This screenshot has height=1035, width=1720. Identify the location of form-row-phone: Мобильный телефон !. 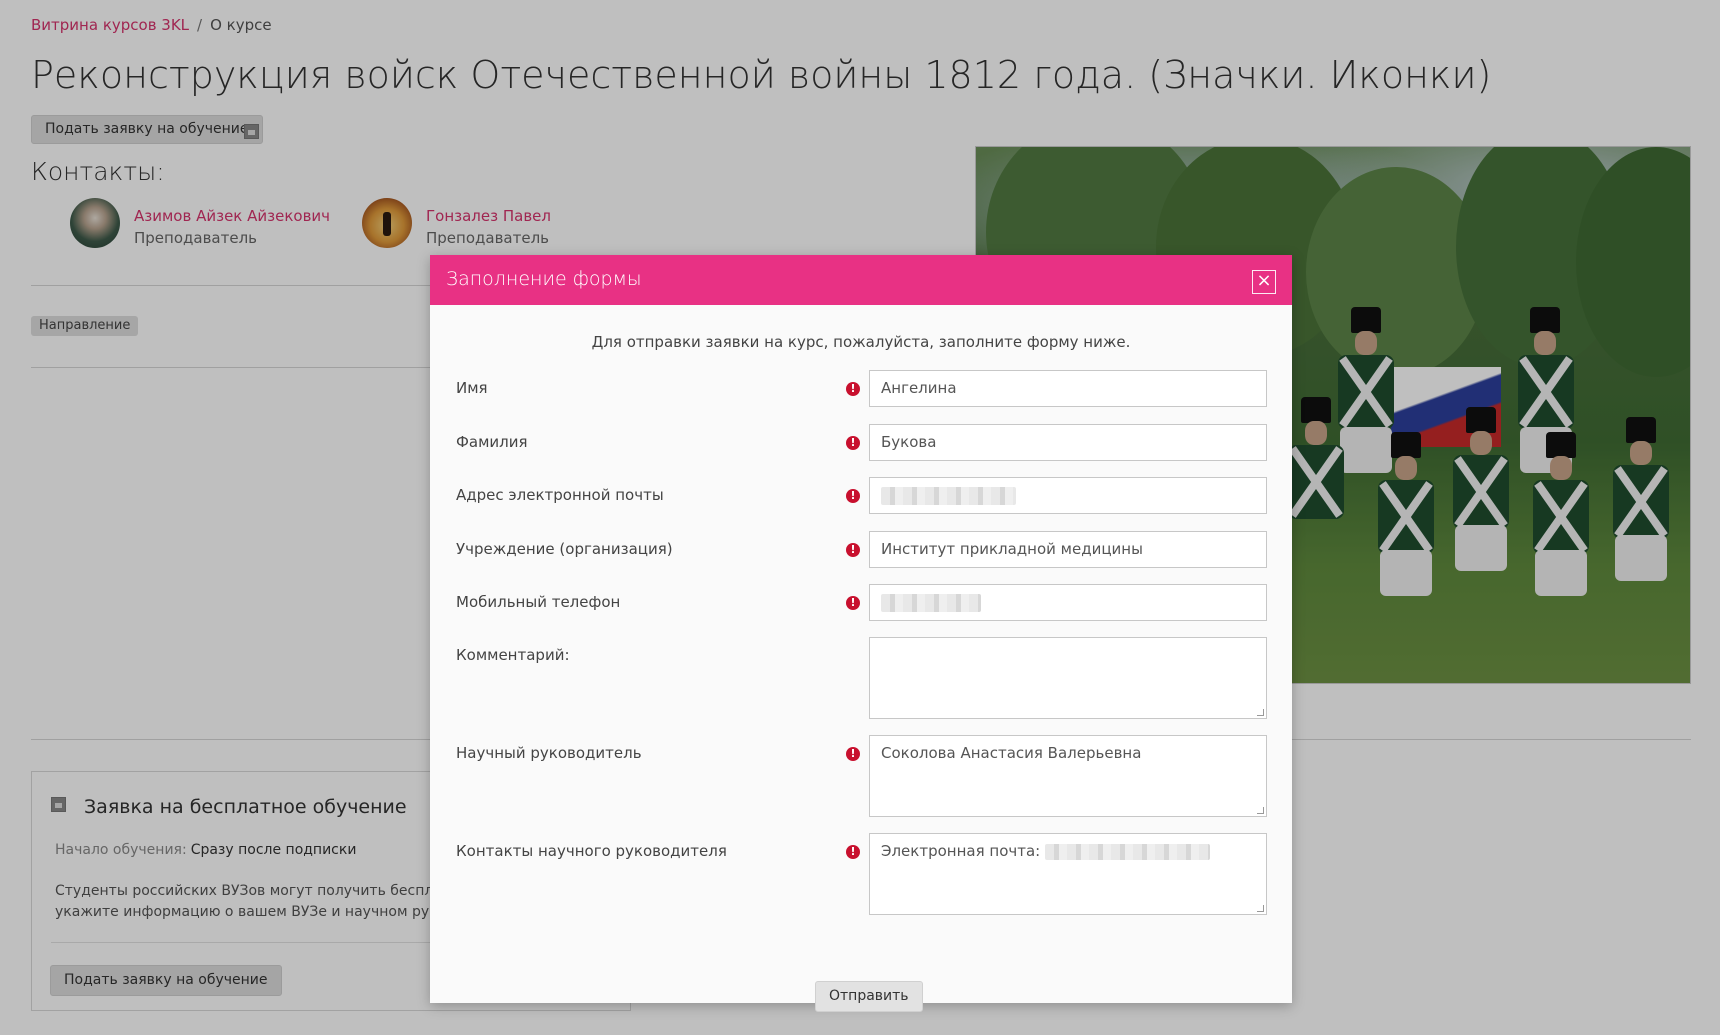
(861, 602).